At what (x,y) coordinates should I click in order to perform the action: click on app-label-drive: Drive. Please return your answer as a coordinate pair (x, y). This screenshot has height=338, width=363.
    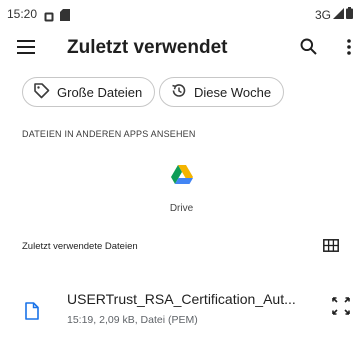
    Looking at the image, I should click on (181, 208).